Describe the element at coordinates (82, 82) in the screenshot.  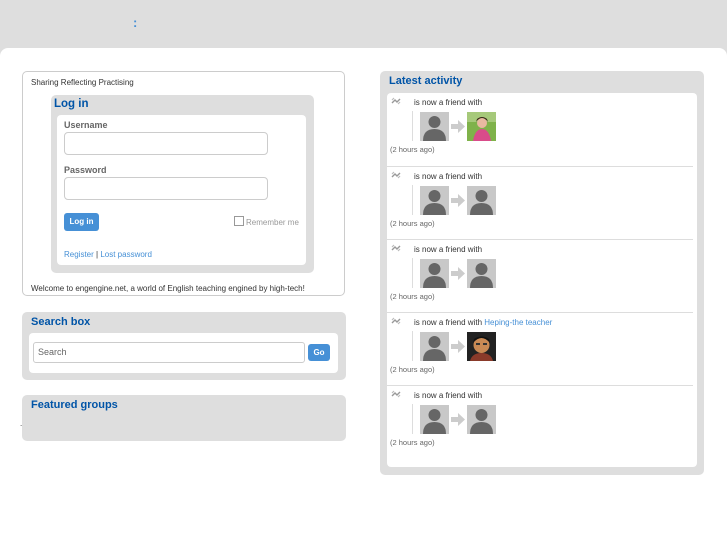
I see `site-tagline: Sharing Reflecting Practising` at that location.